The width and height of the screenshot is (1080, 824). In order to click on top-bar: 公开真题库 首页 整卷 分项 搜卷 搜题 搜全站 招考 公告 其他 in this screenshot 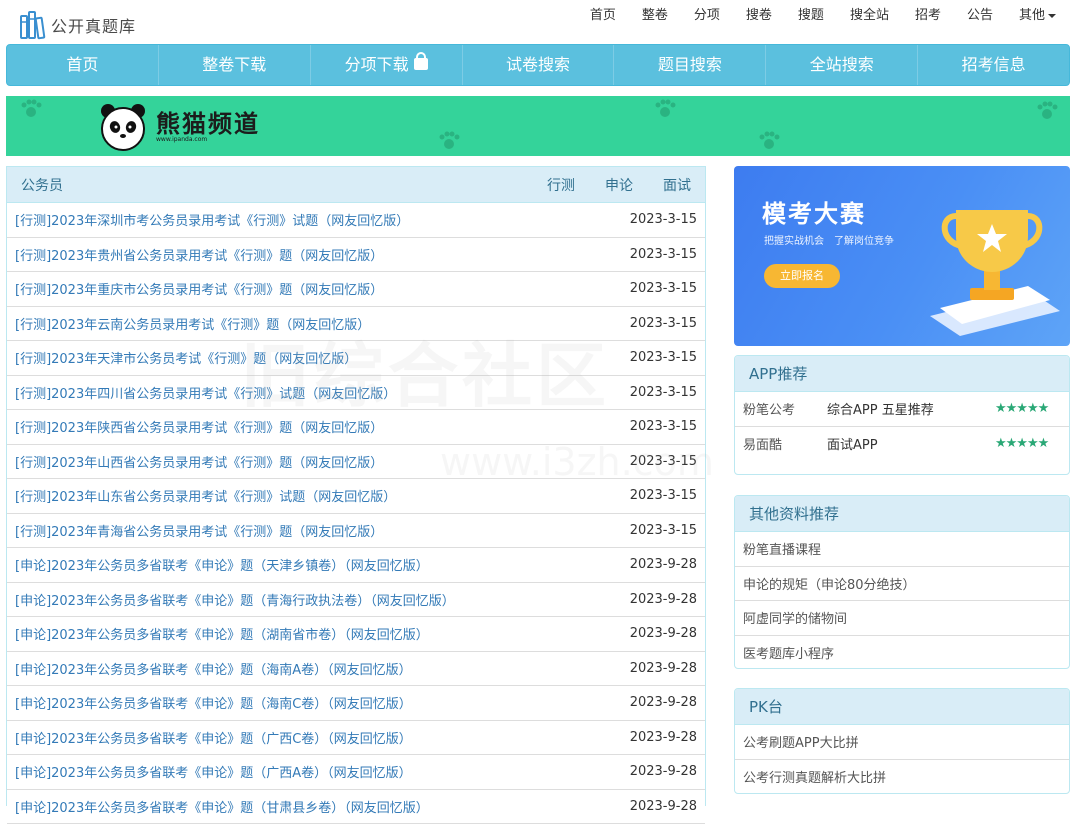, I will do `click(540, 22)`.